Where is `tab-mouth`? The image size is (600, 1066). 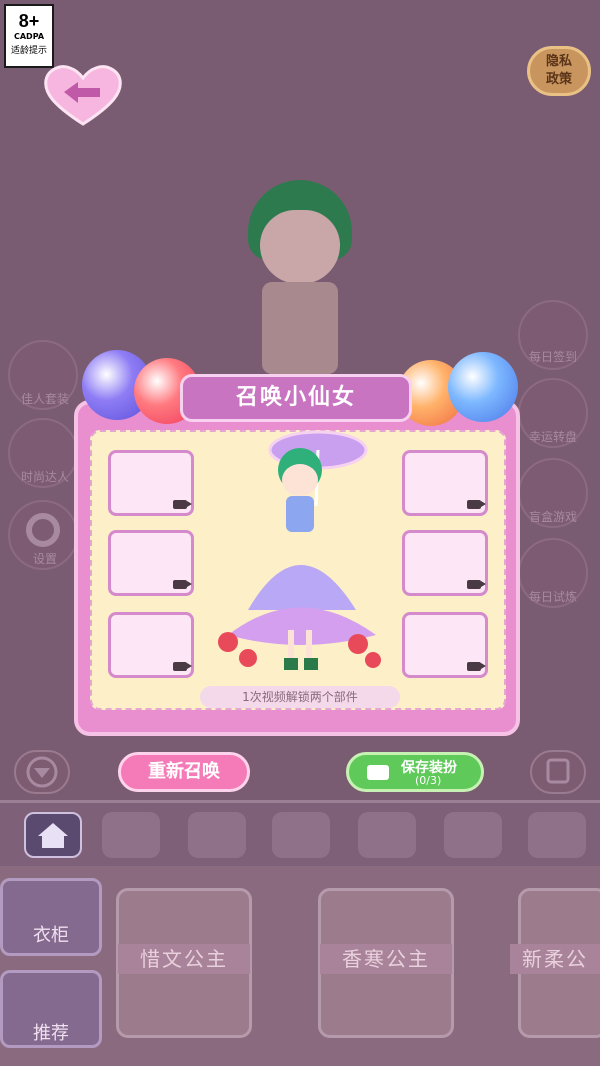
tab-mouth is located at coordinates (387, 835).